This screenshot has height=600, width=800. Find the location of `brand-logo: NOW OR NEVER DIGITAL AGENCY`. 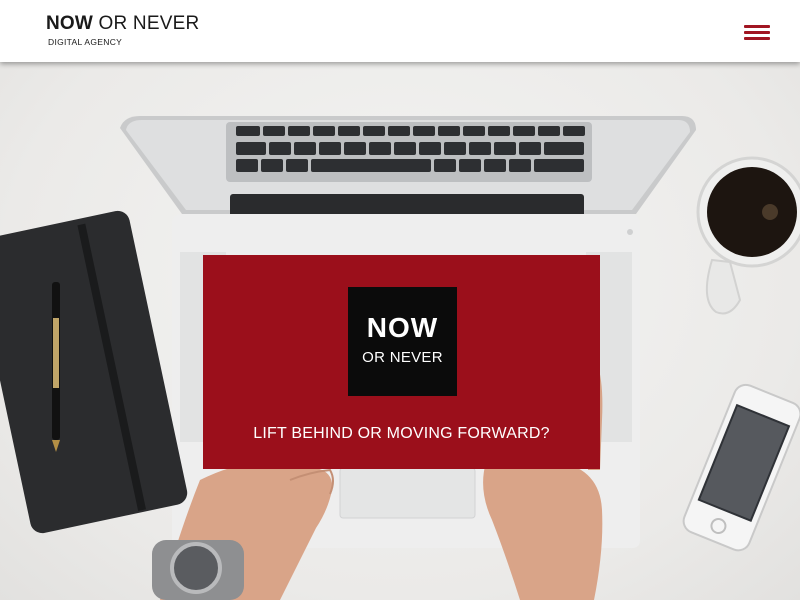

brand-logo: NOW OR NEVER DIGITAL AGENCY is located at coordinates (122, 31).